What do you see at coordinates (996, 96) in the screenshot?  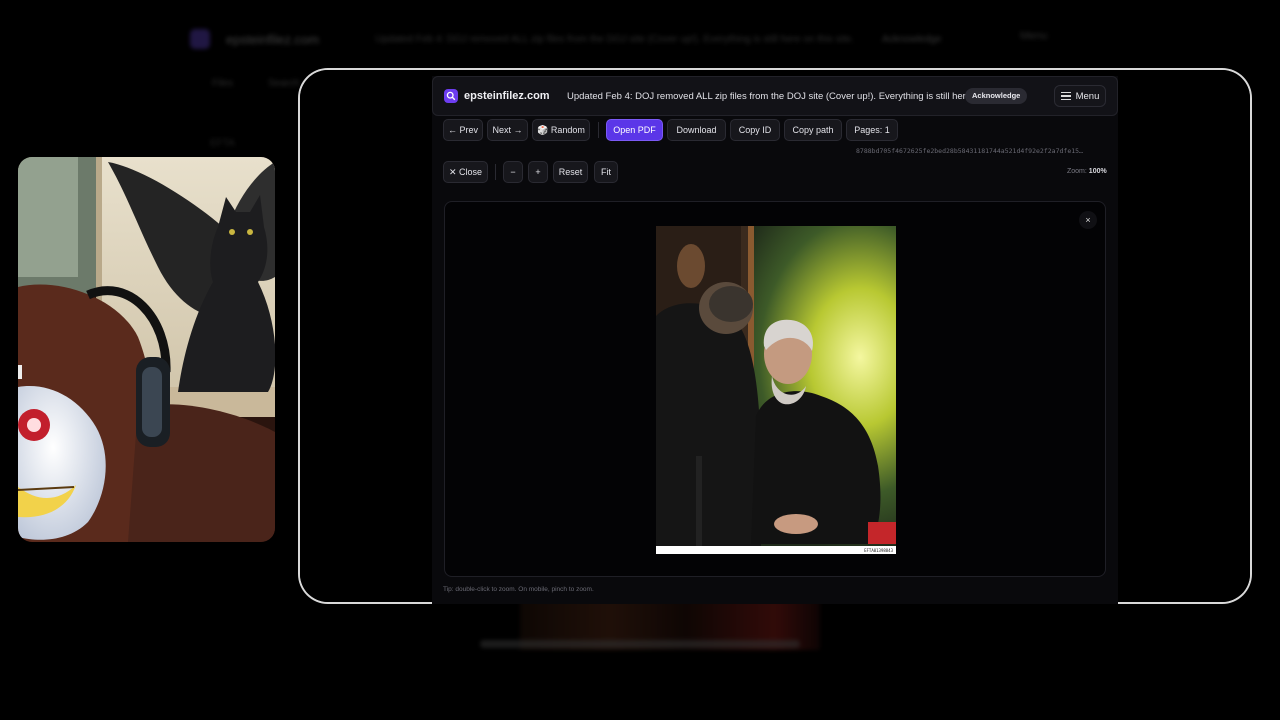 I see `acknowledge-button: Acknowledge` at bounding box center [996, 96].